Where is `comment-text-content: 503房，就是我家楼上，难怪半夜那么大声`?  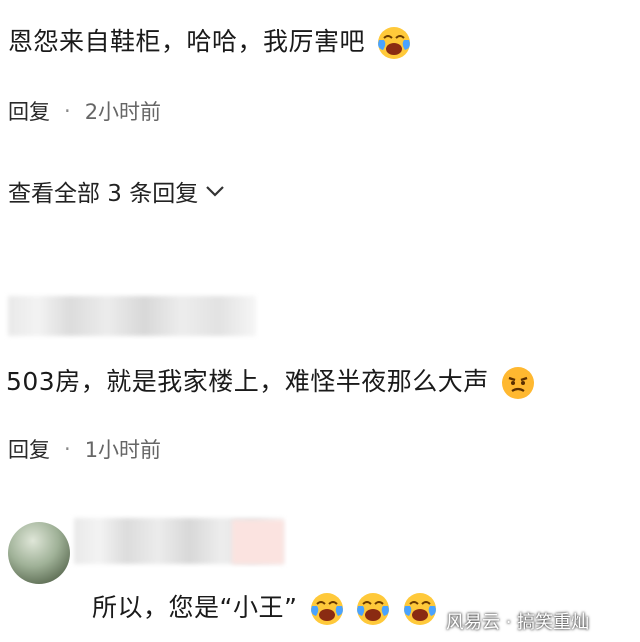
comment-text-content: 503房，就是我家楼上，难怪半夜那么大声 is located at coordinates (247, 381).